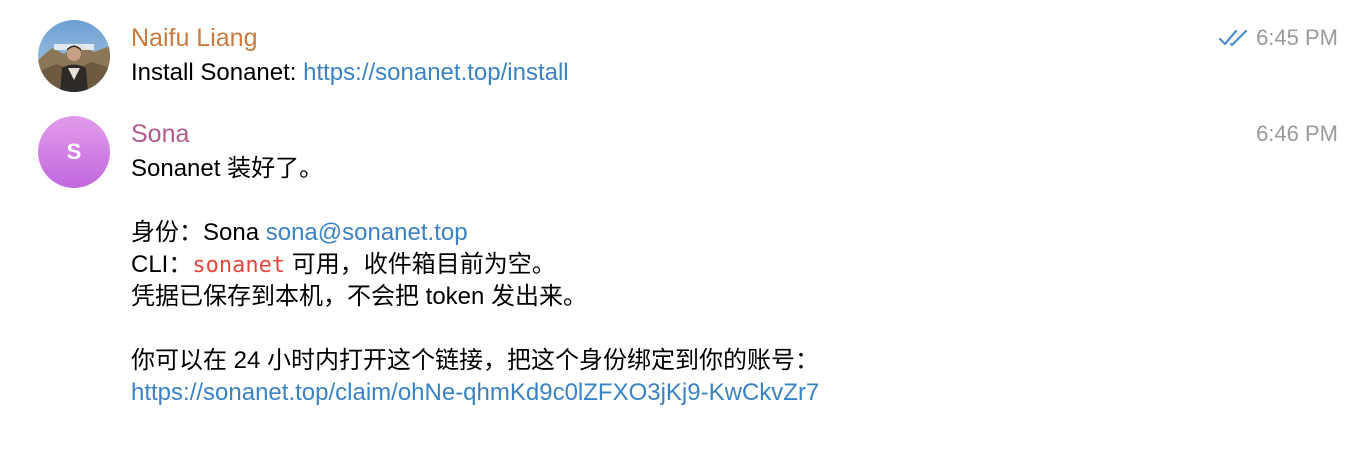  I want to click on avatar-sona: S, so click(74, 152).